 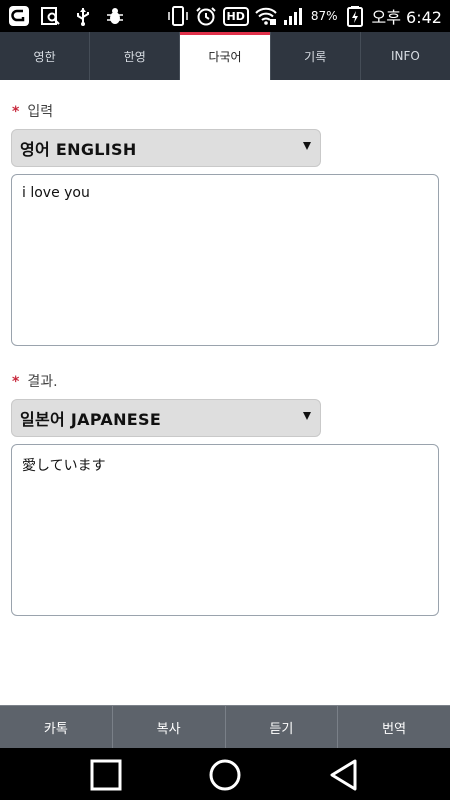 I want to click on tab-en-ko: 영한, so click(x=45, y=56).